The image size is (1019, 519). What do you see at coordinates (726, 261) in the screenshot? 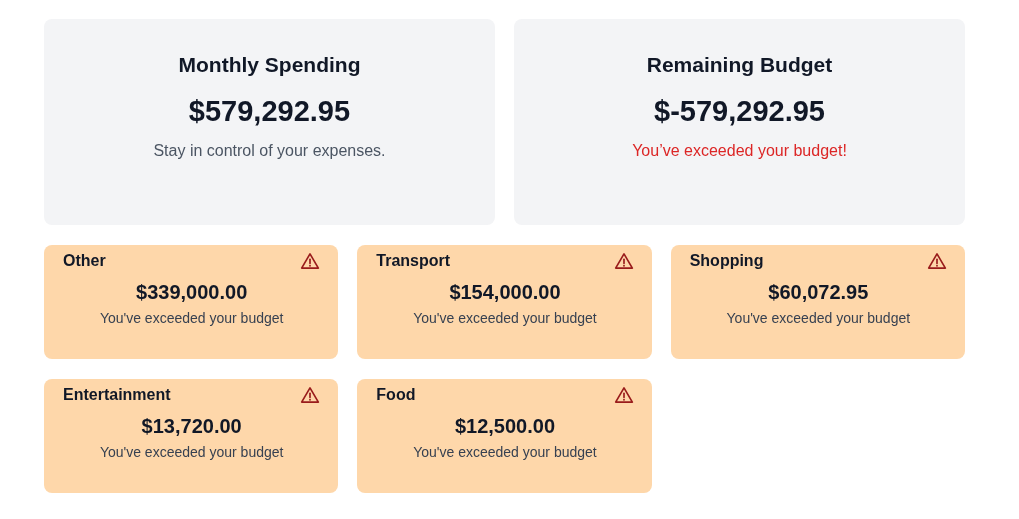
I see `category-name: Shopping` at bounding box center [726, 261].